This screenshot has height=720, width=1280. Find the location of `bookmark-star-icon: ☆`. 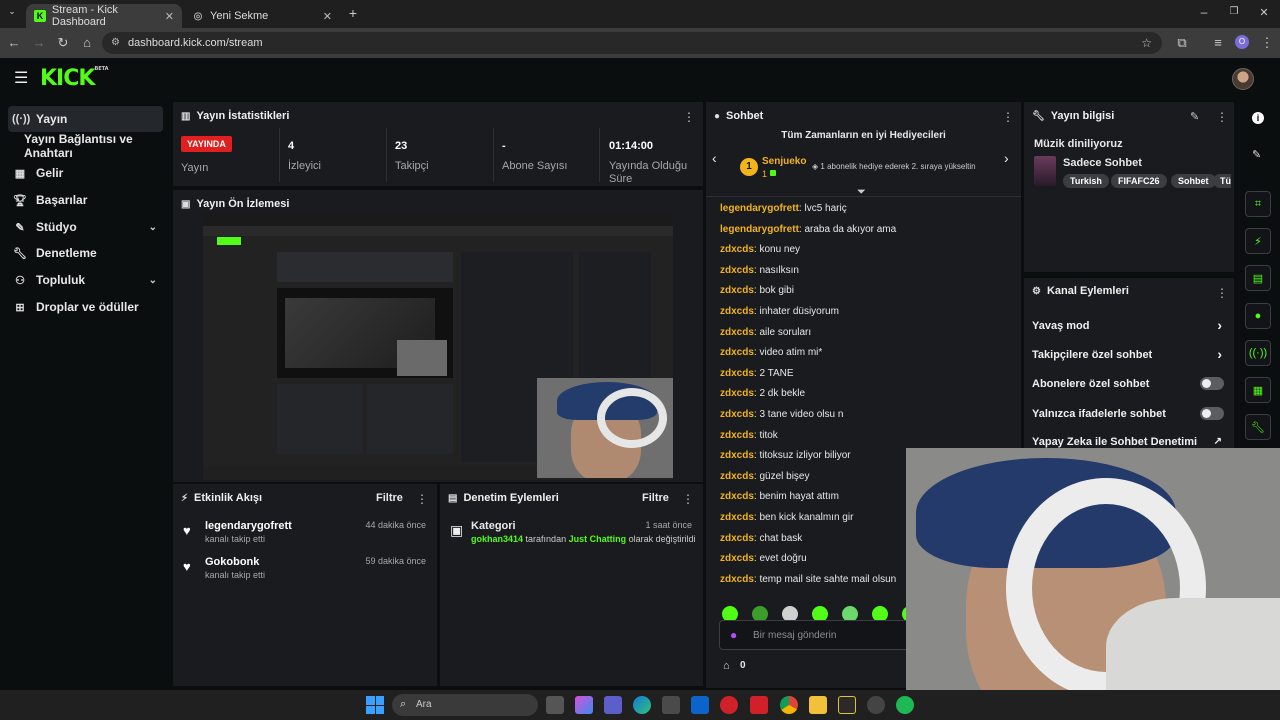

bookmark-star-icon: ☆ is located at coordinates (1146, 43).